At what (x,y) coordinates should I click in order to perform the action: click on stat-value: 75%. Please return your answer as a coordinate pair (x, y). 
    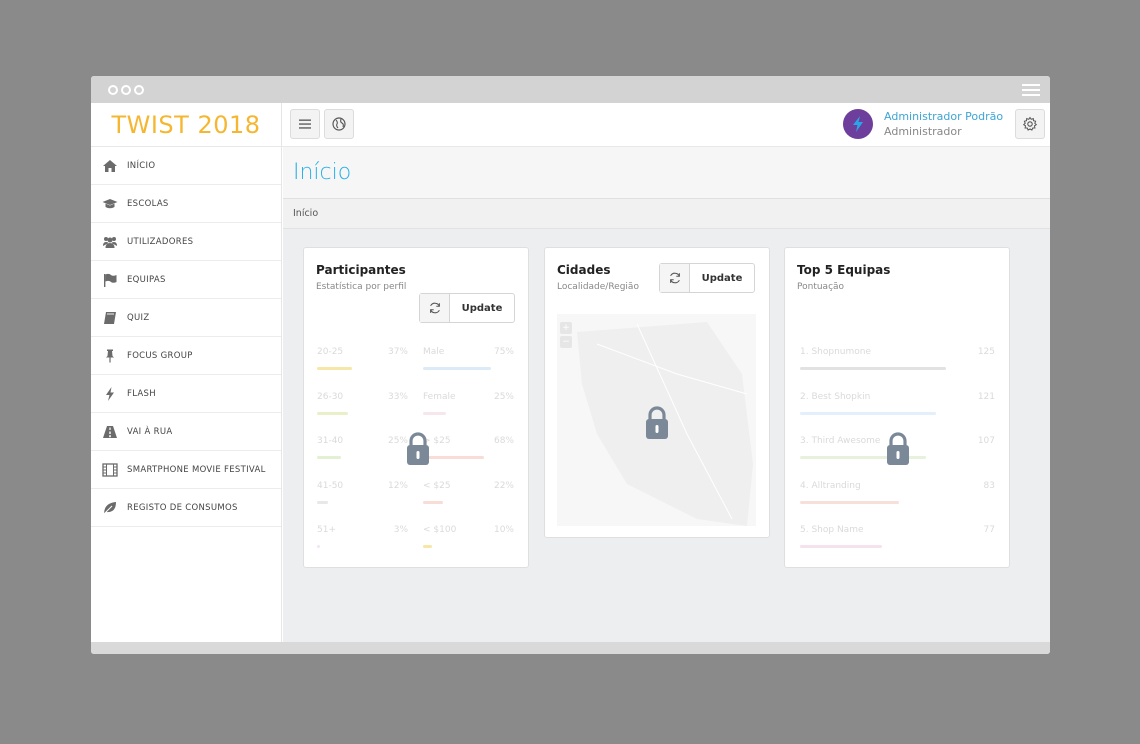
    Looking at the image, I should click on (503, 352).